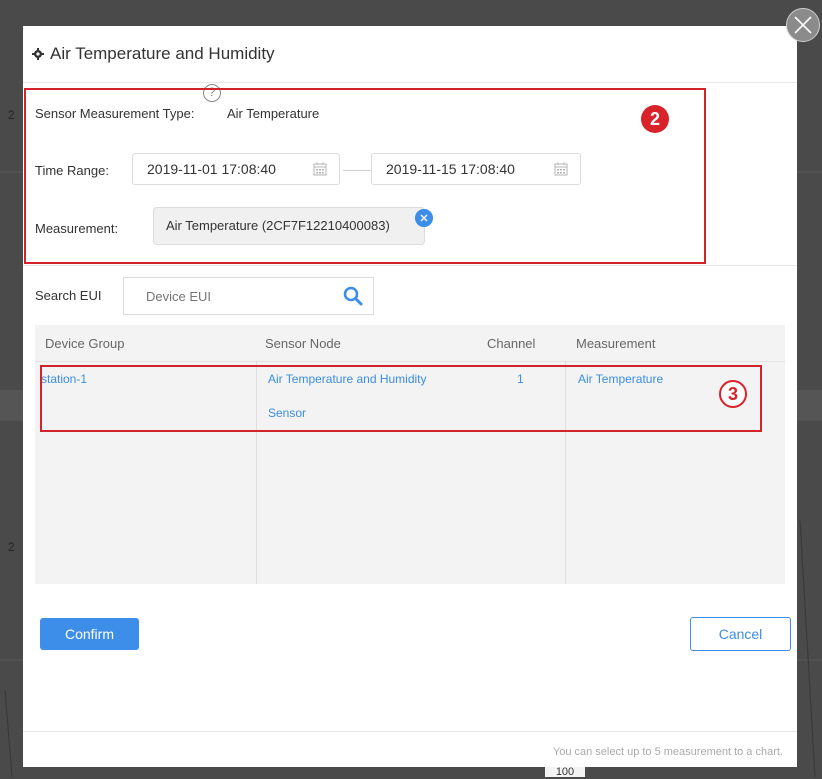 The width and height of the screenshot is (822, 779). What do you see at coordinates (733, 394) in the screenshot?
I see `annotation-marker-3: 3` at bounding box center [733, 394].